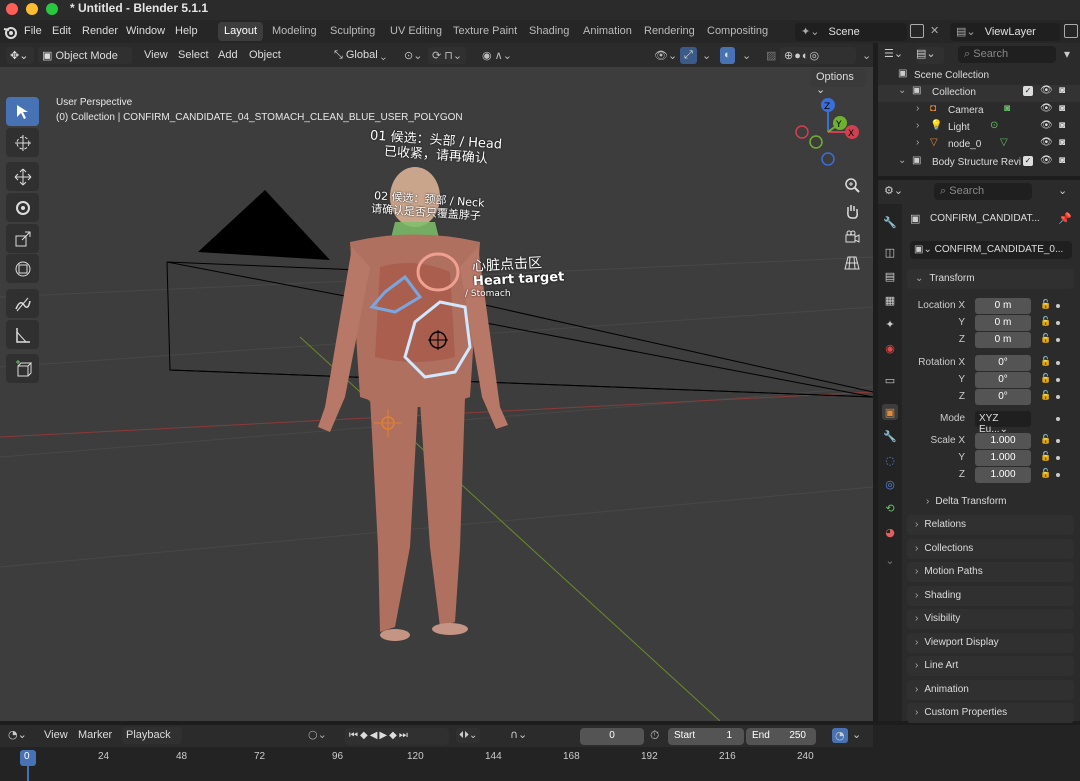 This screenshot has height=781, width=1080. I want to click on stopwatch-icon: ⏱, so click(654, 735).